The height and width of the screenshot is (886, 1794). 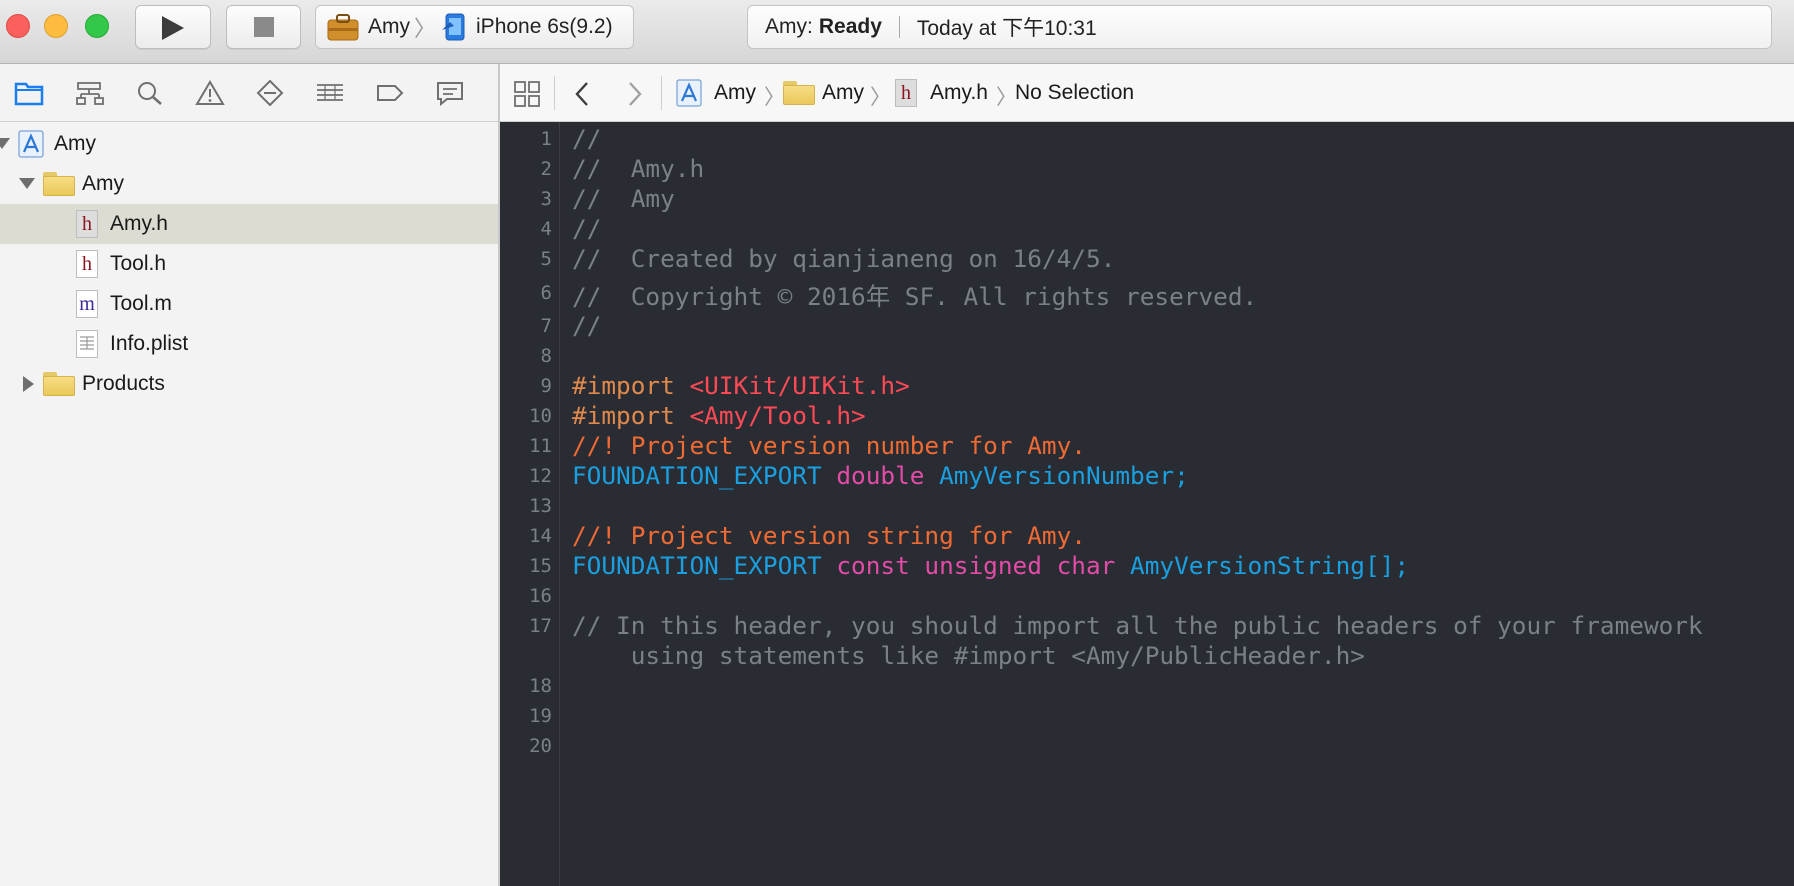 I want to click on test-navigator-icon, so click(x=270, y=93).